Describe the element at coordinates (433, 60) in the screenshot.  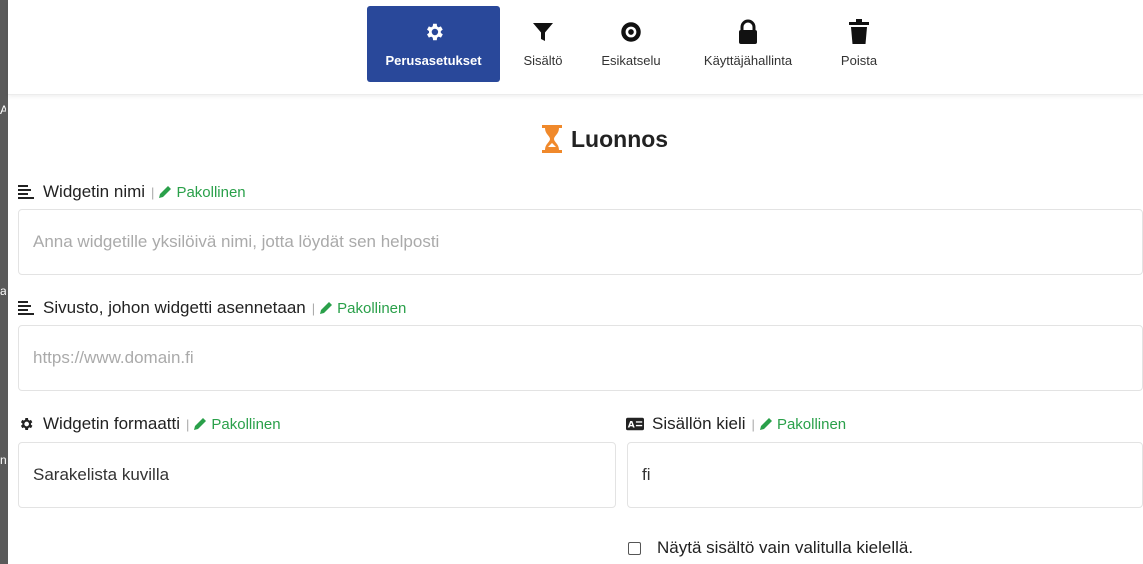
I see `tab-basic-settings-label: Perusasetukset` at that location.